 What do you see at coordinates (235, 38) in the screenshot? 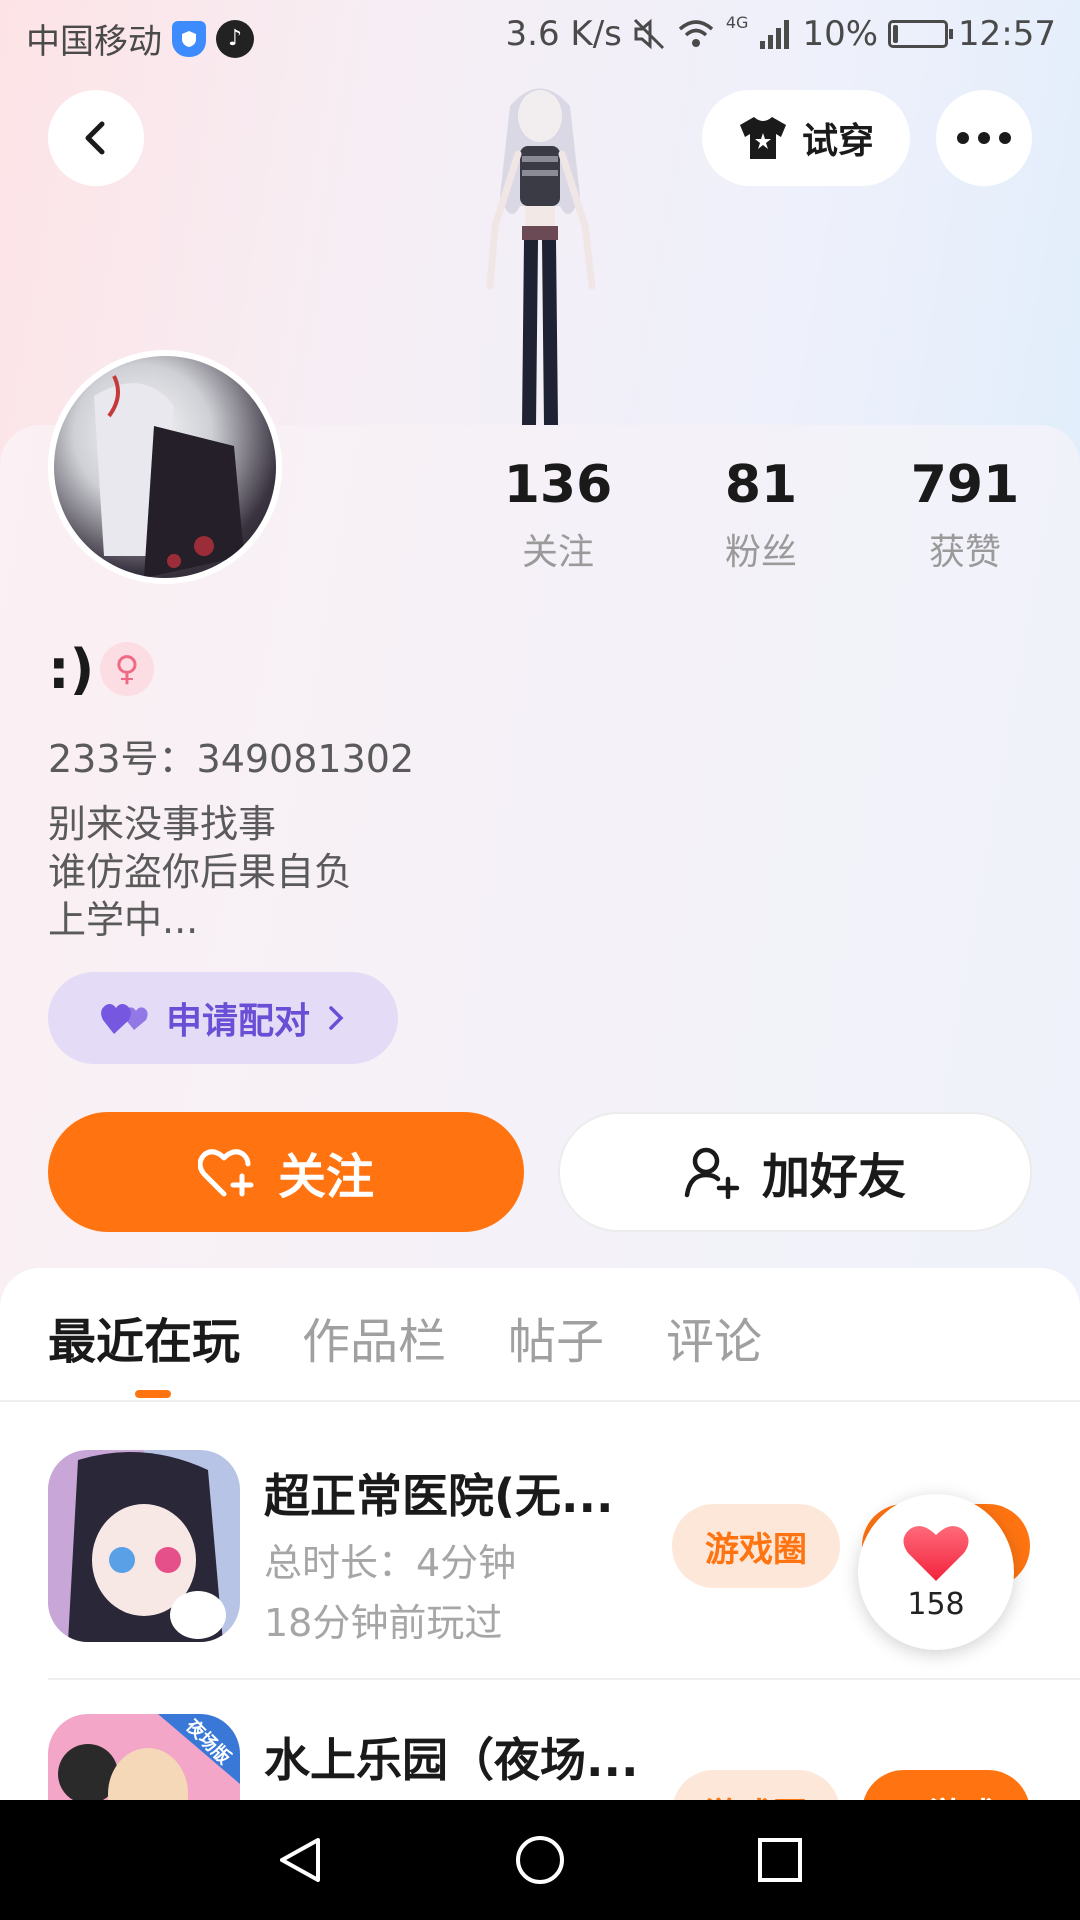
I see `tiktok-icon: ♪` at bounding box center [235, 38].